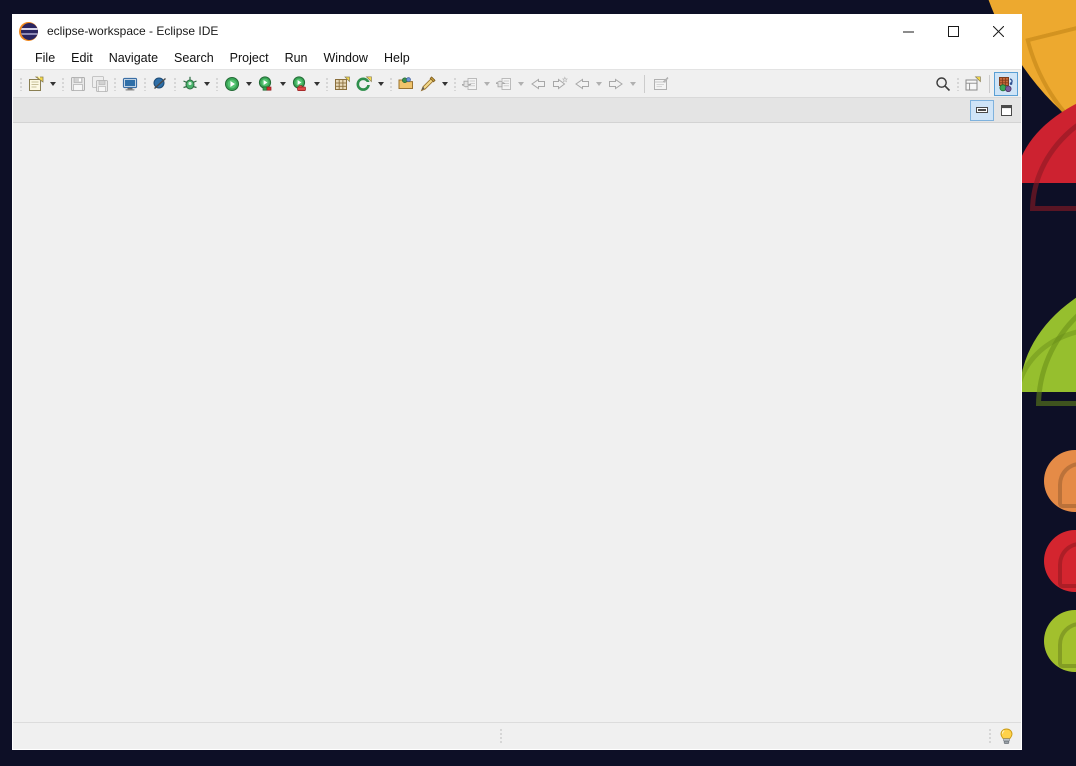 The height and width of the screenshot is (766, 1076). I want to click on close-icon, so click(998, 31).